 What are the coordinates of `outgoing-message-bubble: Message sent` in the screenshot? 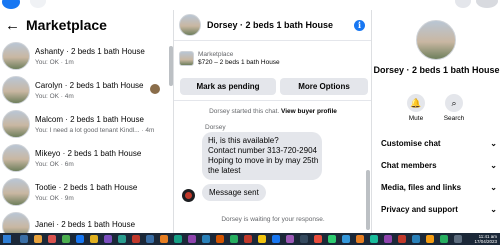 It's located at (234, 192).